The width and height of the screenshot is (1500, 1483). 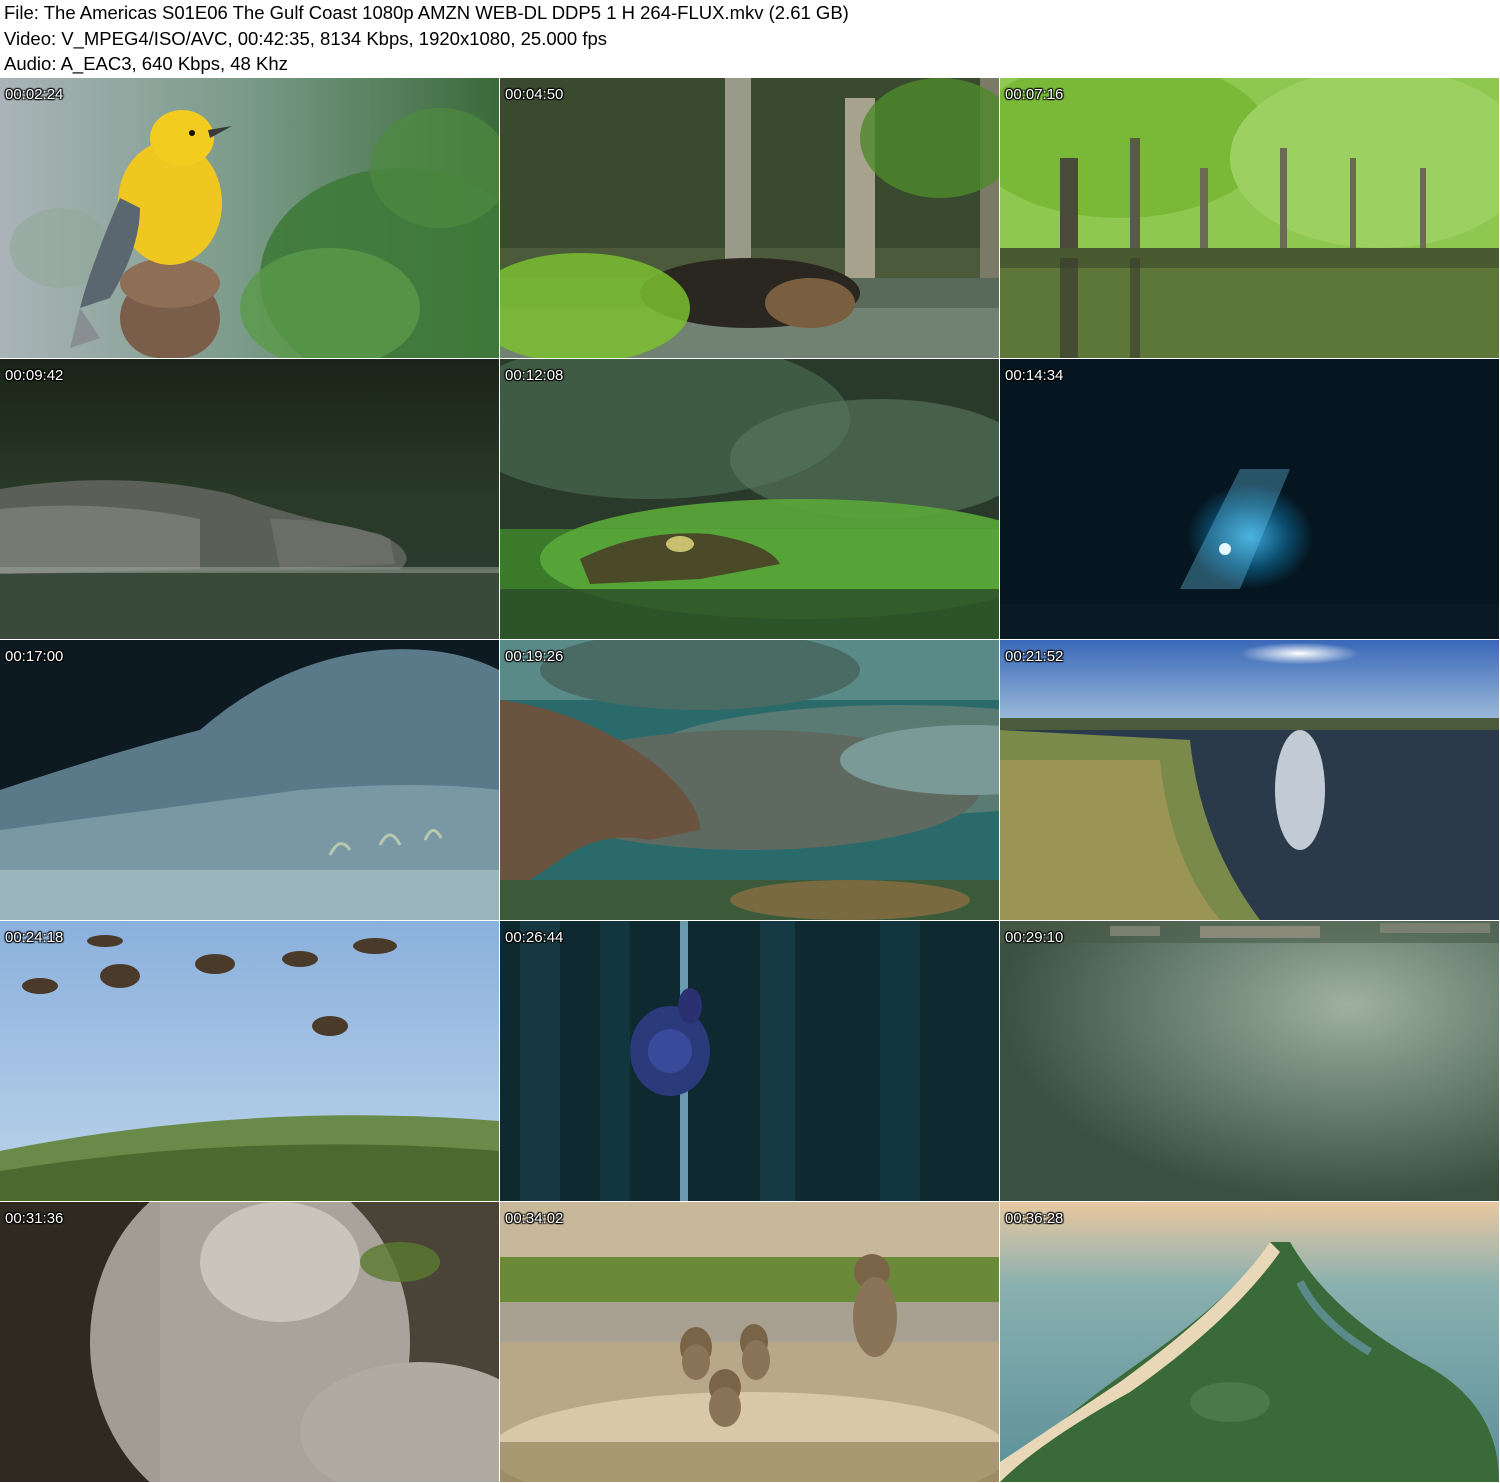 I want to click on scene-manatees, so click(x=749, y=780).